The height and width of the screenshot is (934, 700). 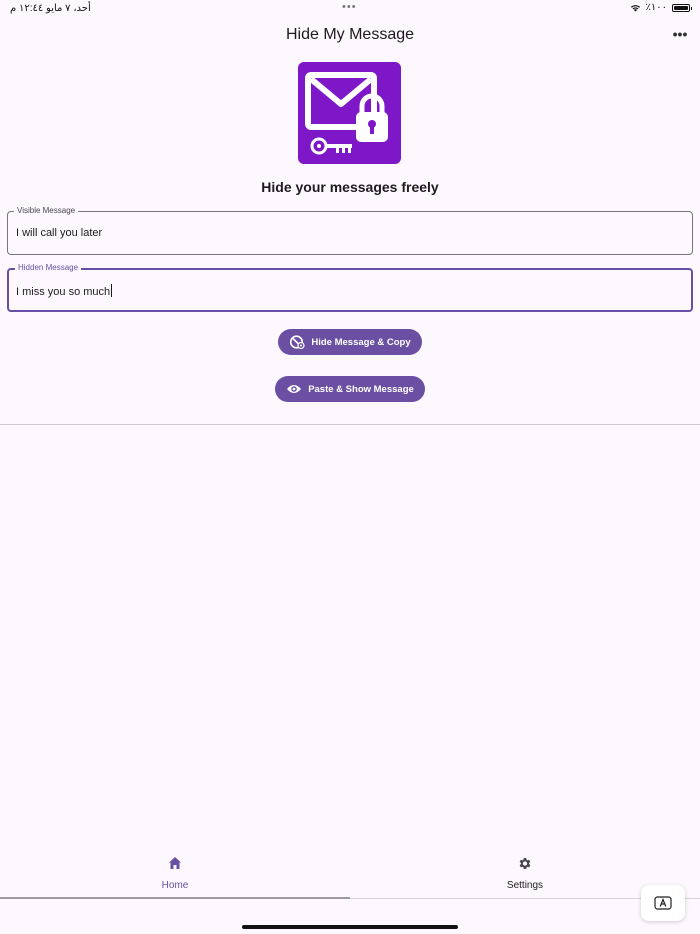 I want to click on bottom-navigation: Home Settings, so click(x=350, y=874).